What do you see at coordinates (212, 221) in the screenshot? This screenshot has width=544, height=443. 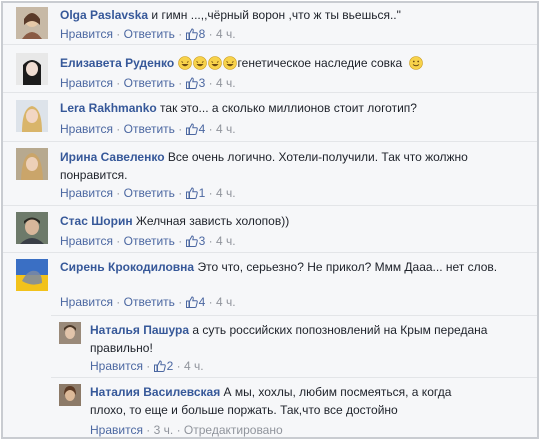 I see `comment-text: Желчная зависть холопов))` at bounding box center [212, 221].